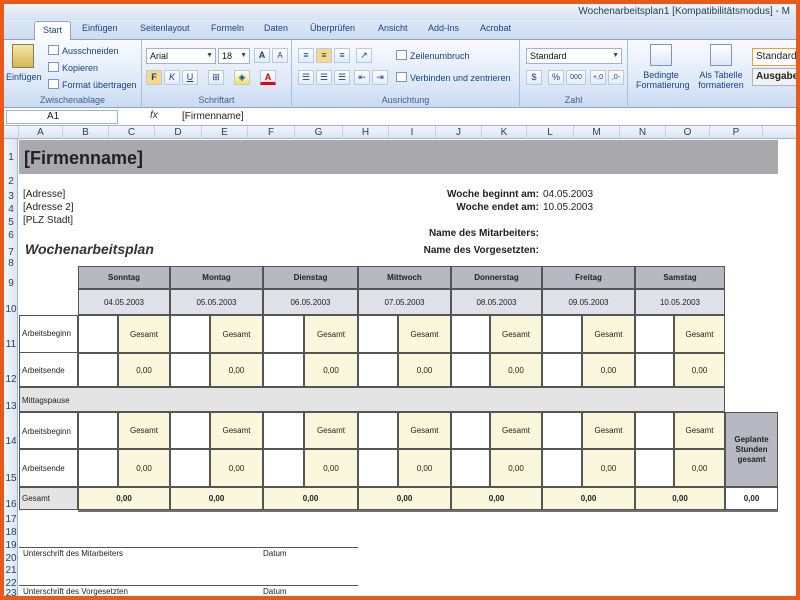 The image size is (800, 600). What do you see at coordinates (154, 77) in the screenshot?
I see `bold-button: F` at bounding box center [154, 77].